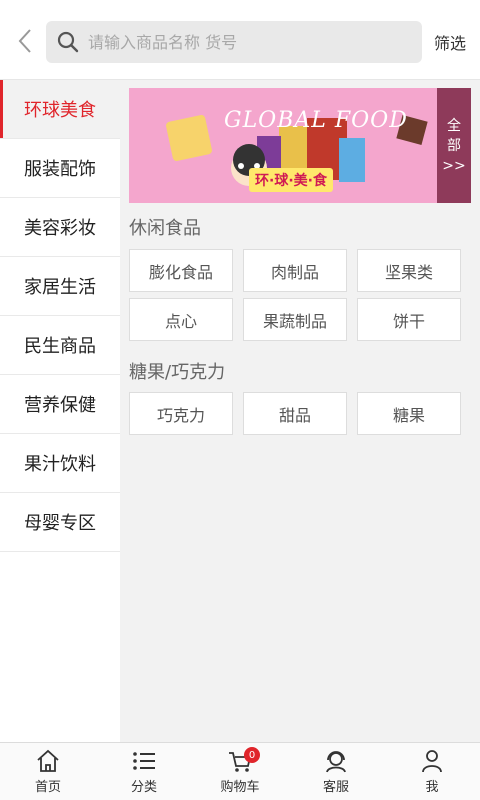 The width and height of the screenshot is (480, 800). I want to click on view-all-label-2: 部, so click(454, 145).